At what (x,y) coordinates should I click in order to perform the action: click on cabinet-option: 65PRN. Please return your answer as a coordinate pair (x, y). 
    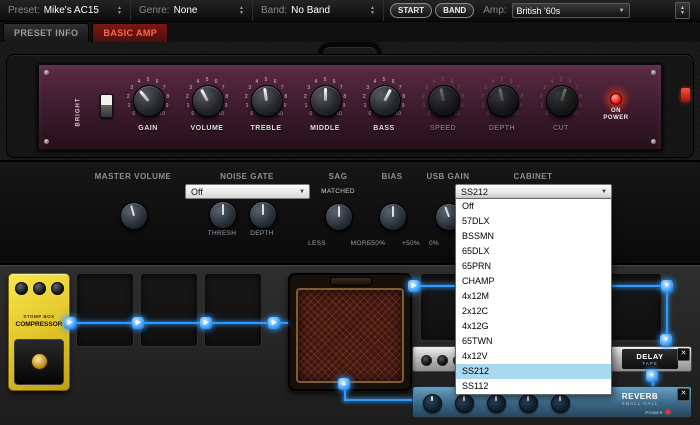
    Looking at the image, I should click on (533, 266).